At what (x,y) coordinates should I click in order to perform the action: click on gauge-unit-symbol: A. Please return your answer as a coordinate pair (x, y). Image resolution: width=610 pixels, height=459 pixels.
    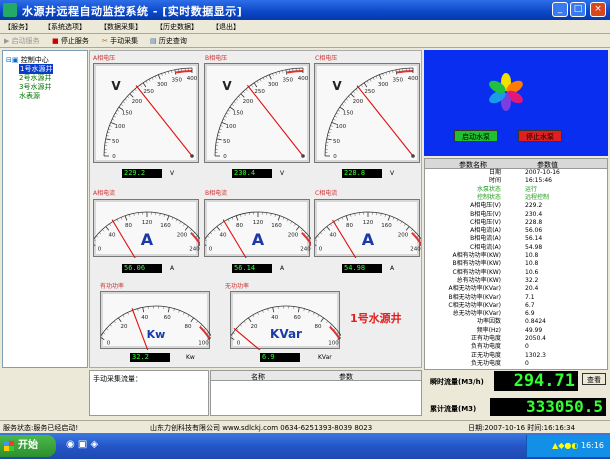
    Looking at the image, I should click on (147, 239).